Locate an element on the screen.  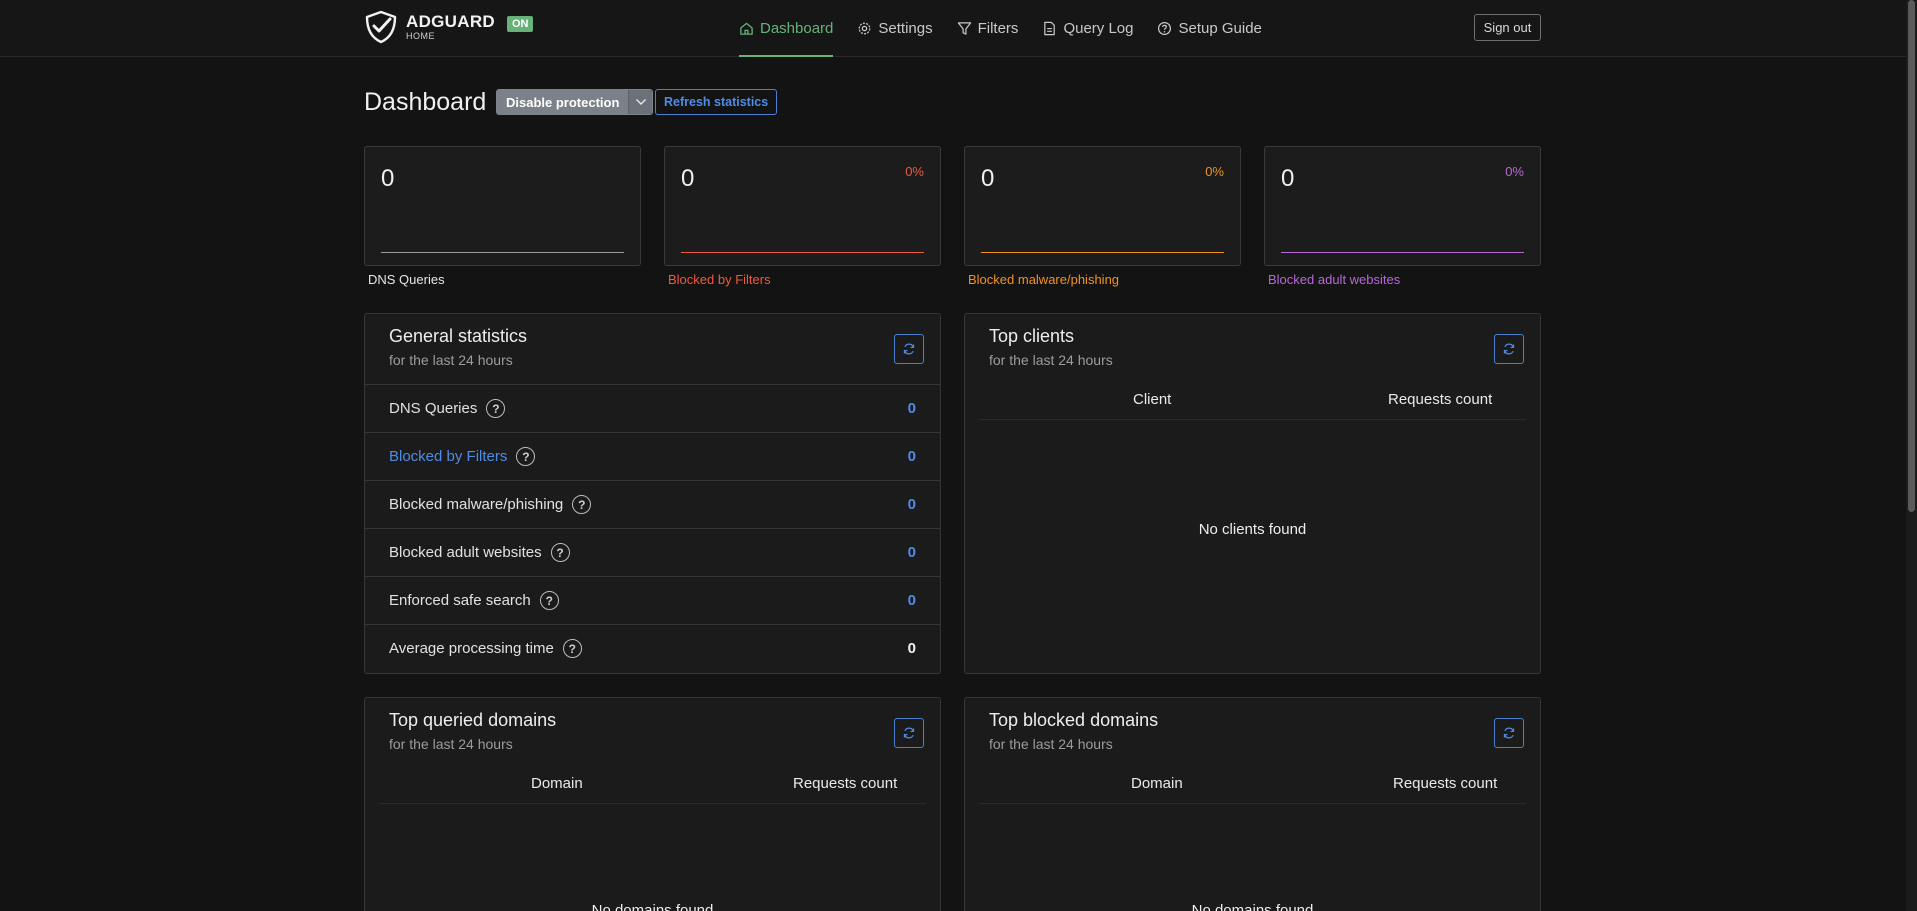
stat-row-safe-search: Enforced safe search? 0 is located at coordinates (652, 600).